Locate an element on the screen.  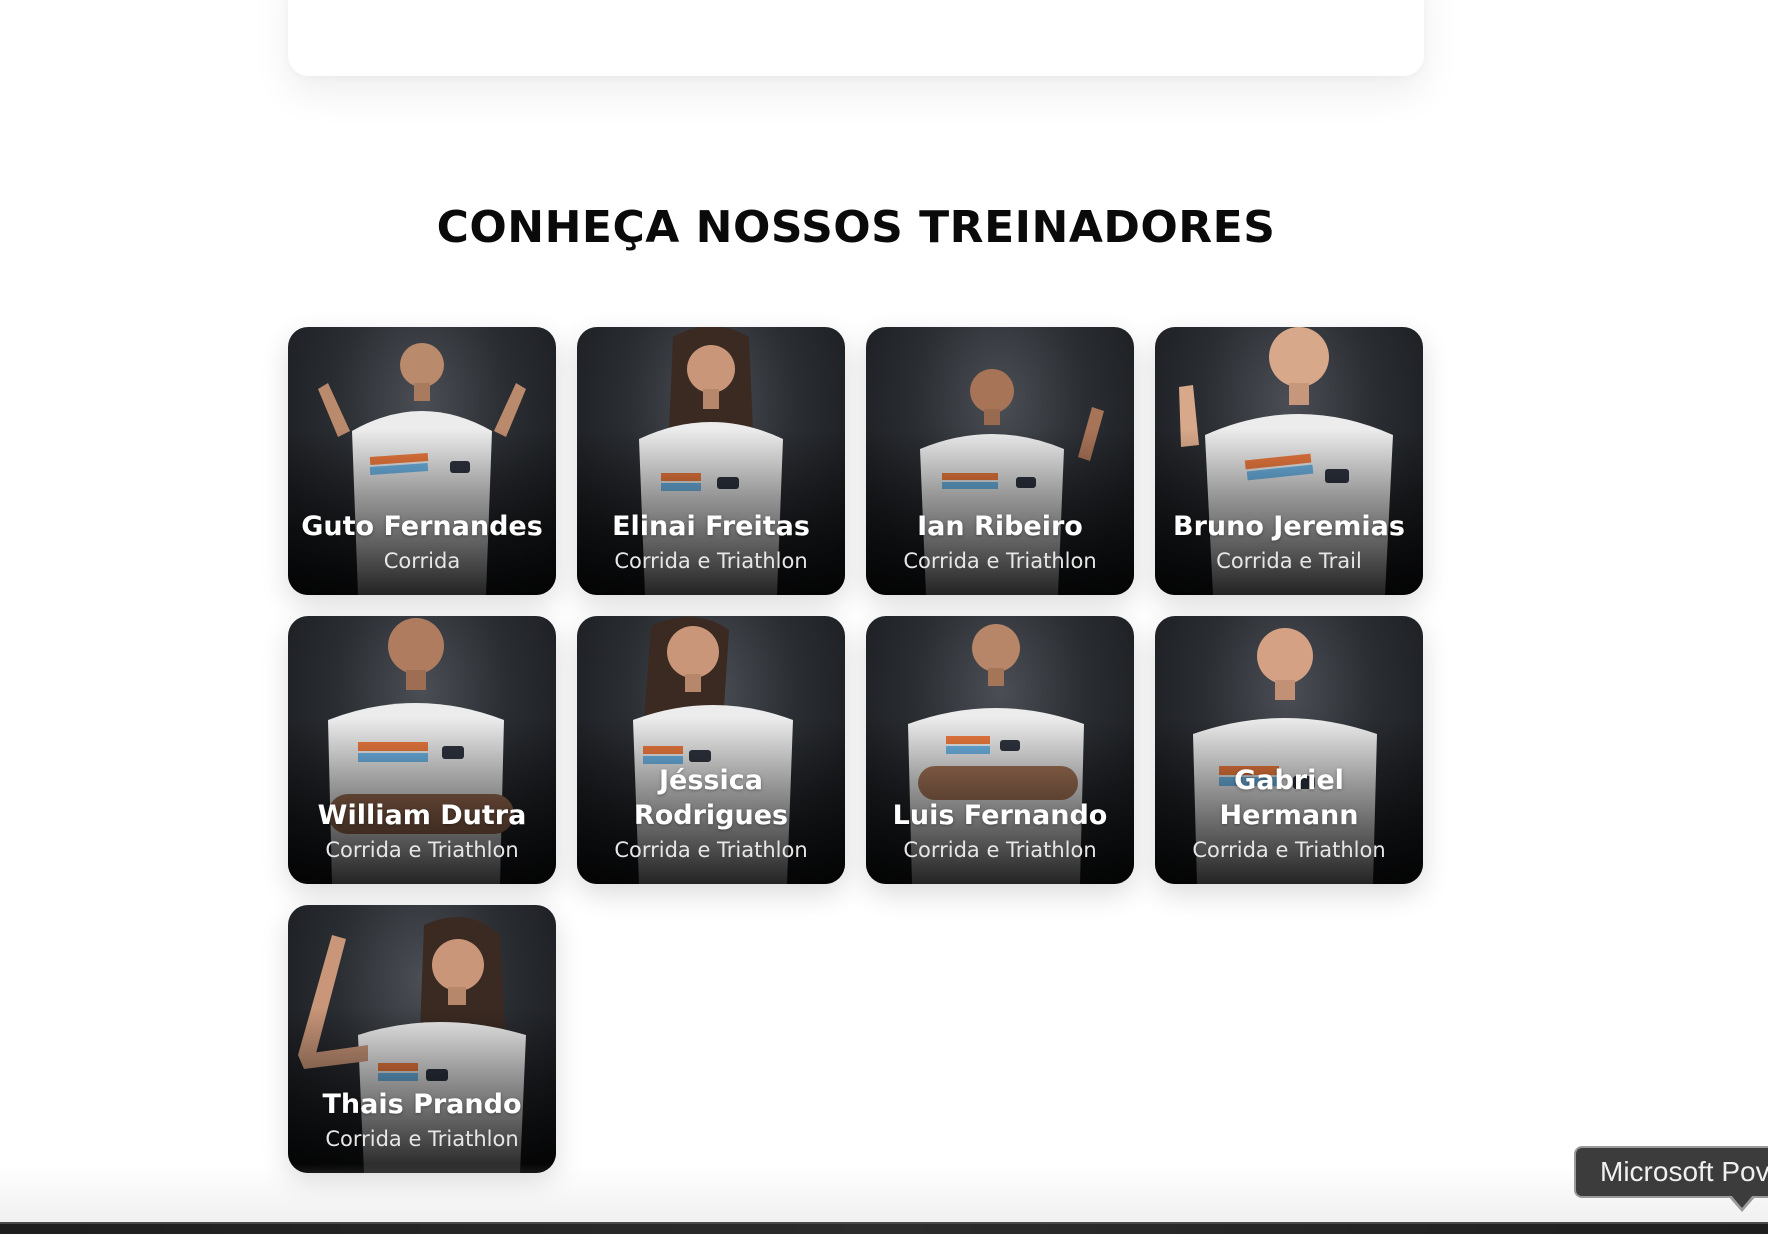
coach-caption: William Dutra Corrida e Triathlon is located at coordinates (422, 831).